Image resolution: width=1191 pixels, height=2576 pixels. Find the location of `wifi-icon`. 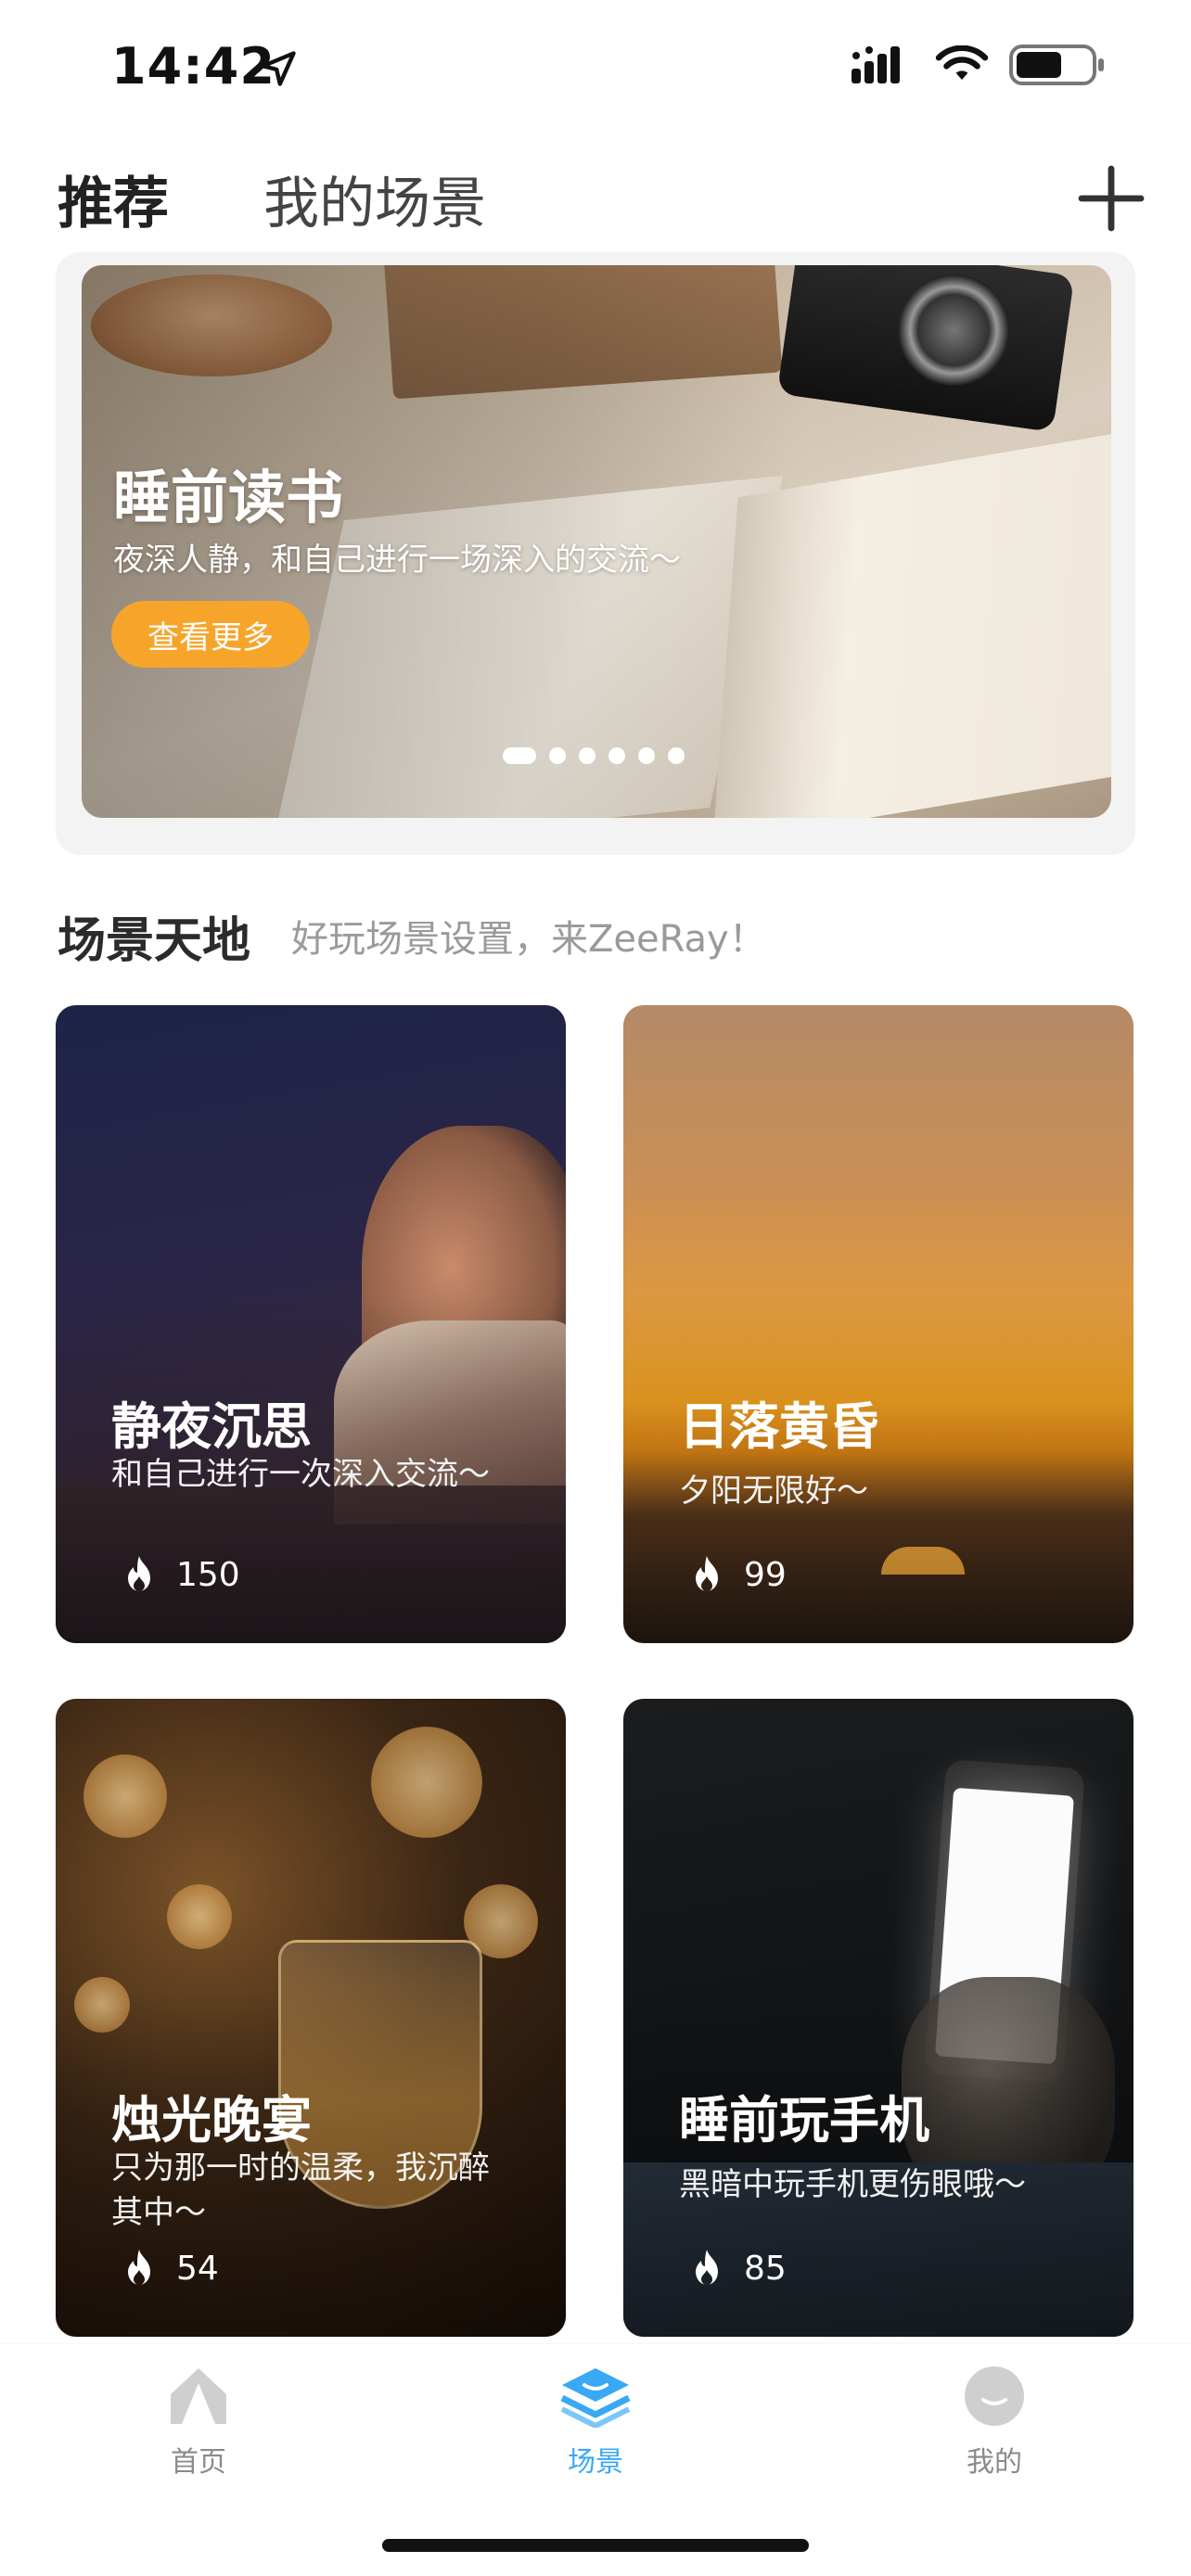

wifi-icon is located at coordinates (962, 62).